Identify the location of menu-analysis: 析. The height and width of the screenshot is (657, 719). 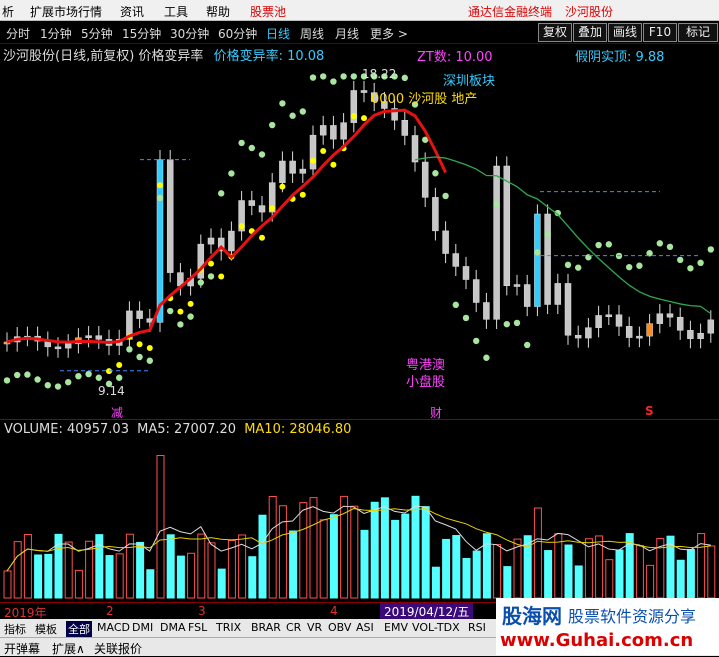
(8, 11).